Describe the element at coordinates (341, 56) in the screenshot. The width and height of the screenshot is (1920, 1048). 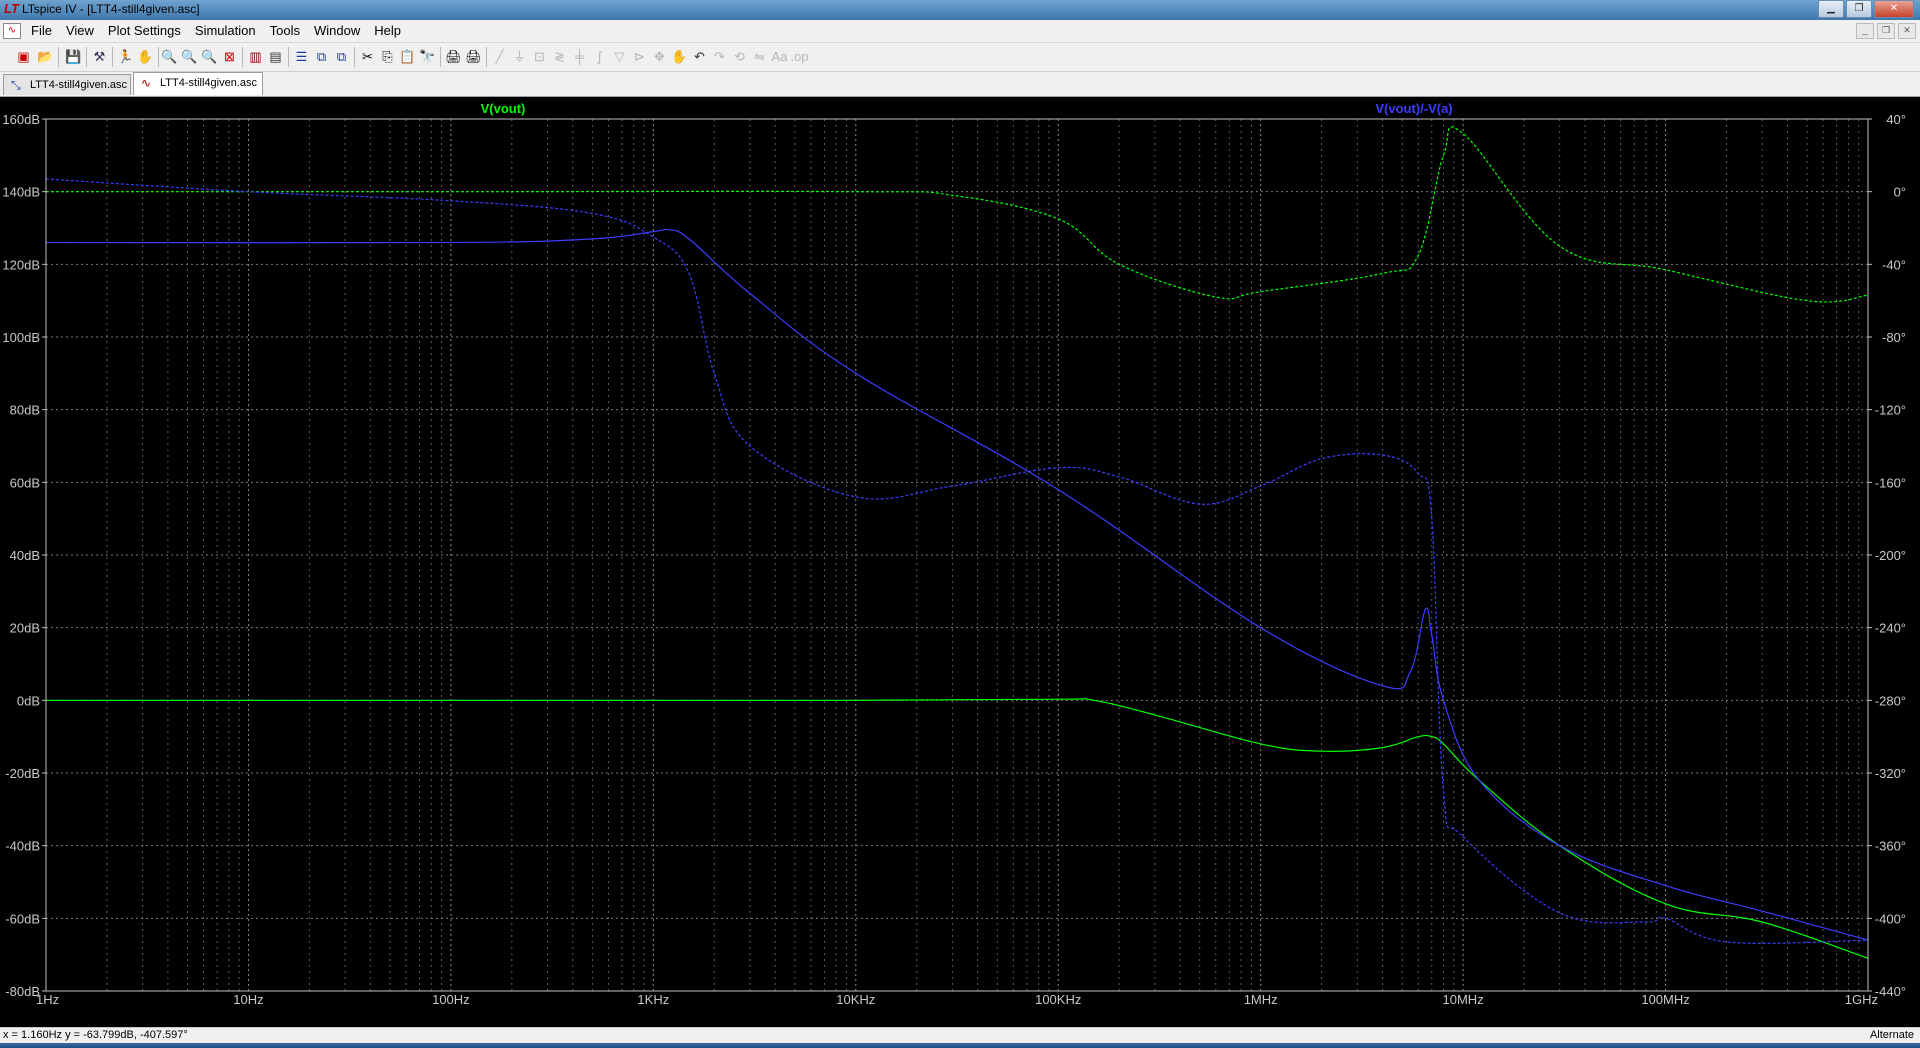
I see `cascade-icon: ⧉` at that location.